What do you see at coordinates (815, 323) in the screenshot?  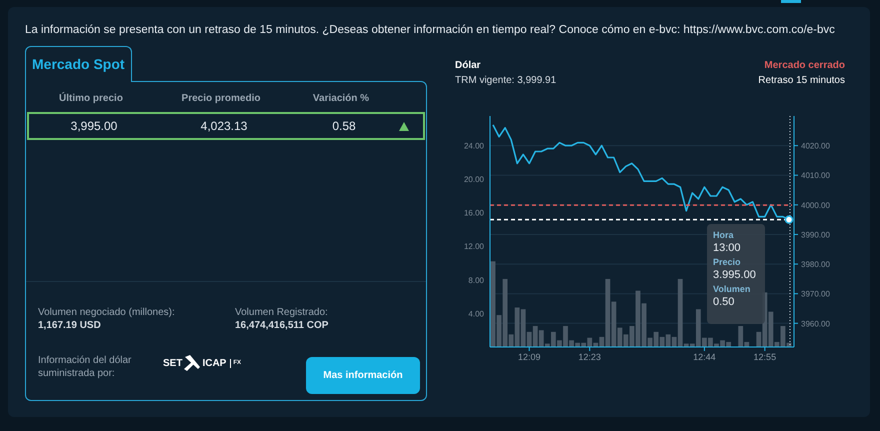 I see `y-tick-label: 3960.00` at bounding box center [815, 323].